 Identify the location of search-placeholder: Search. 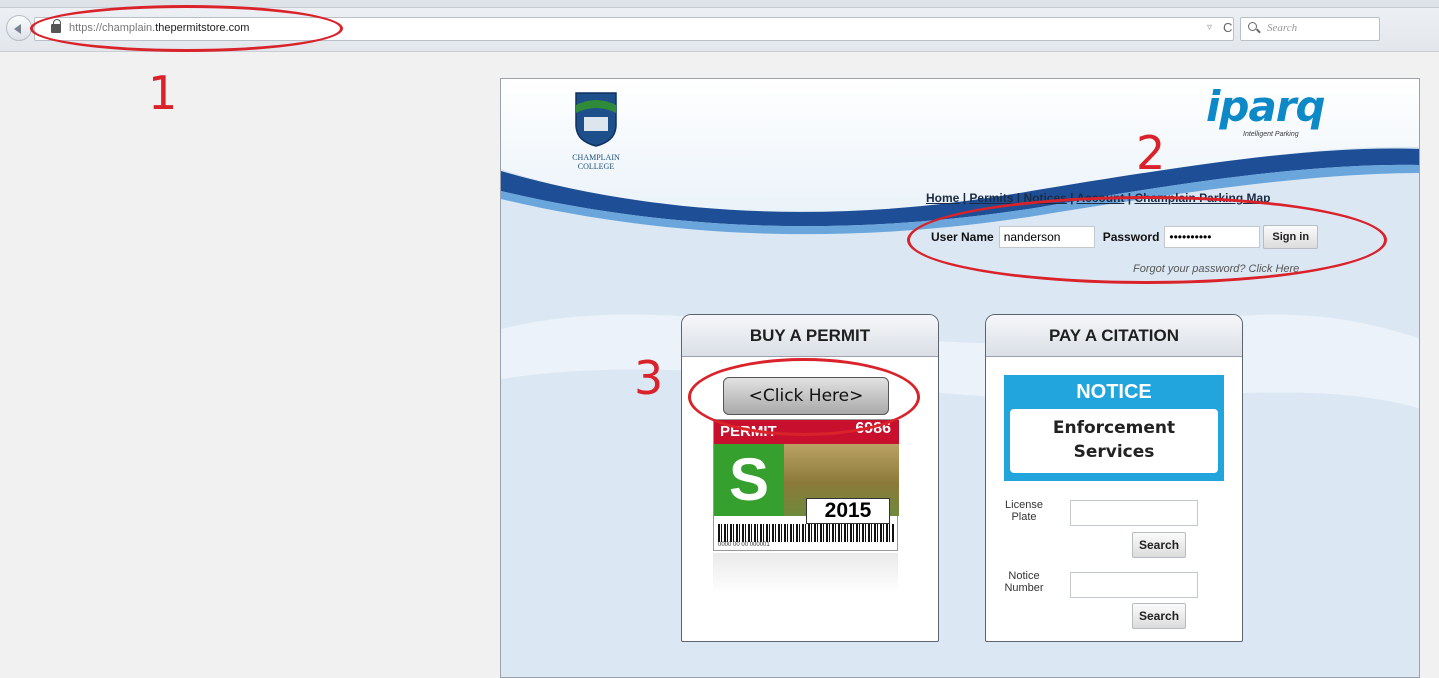
(1282, 28).